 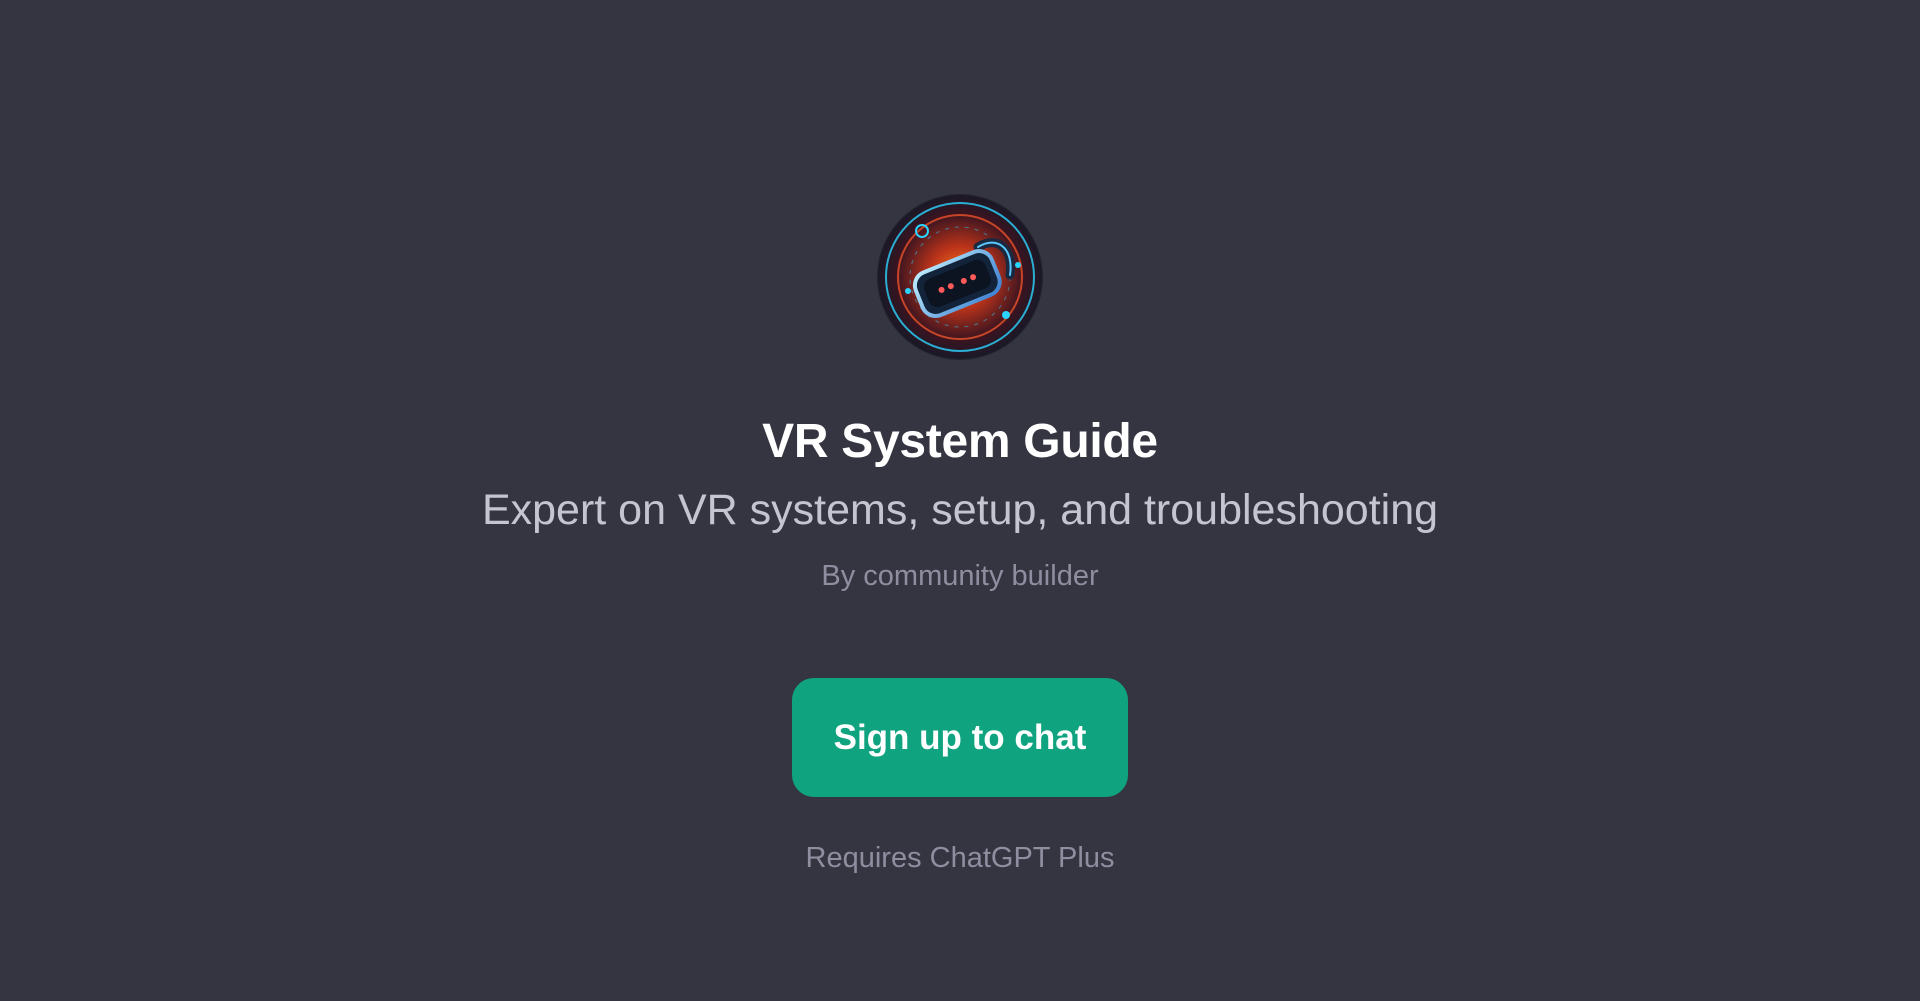 I want to click on gpt-title: VR System Guide, so click(x=960, y=441).